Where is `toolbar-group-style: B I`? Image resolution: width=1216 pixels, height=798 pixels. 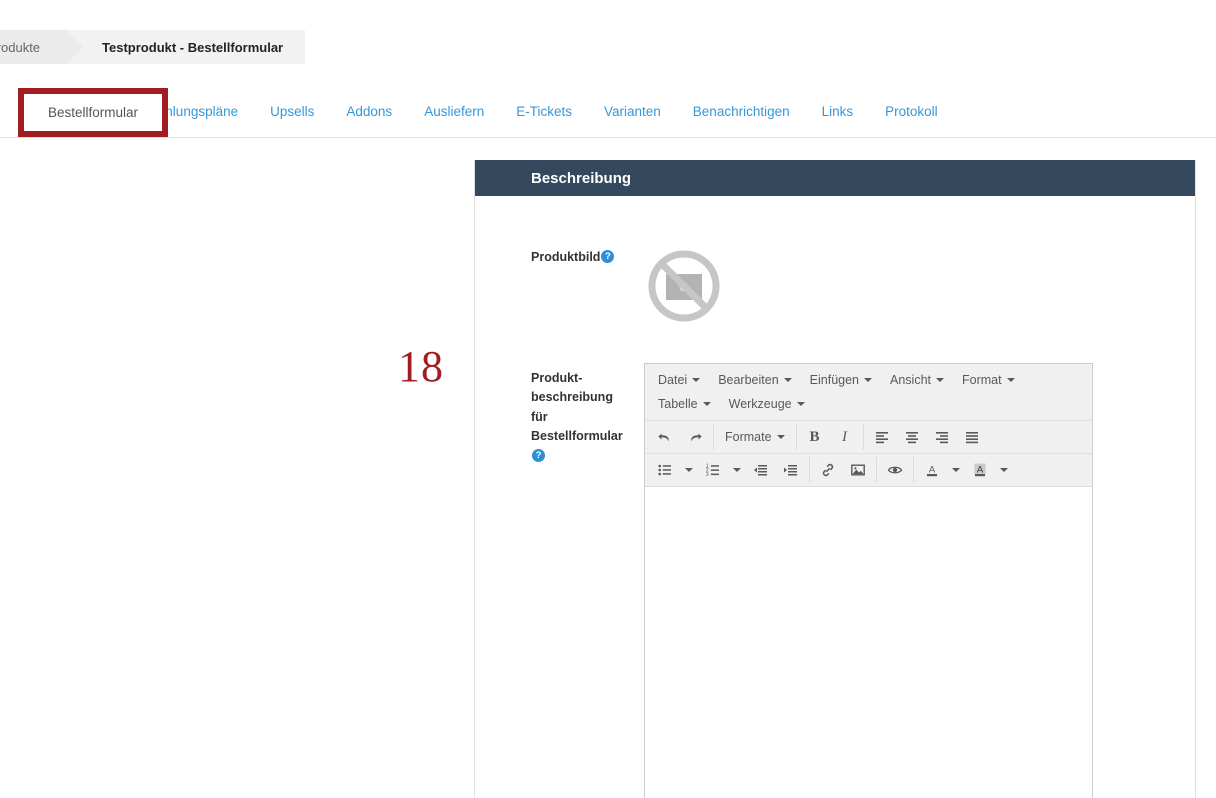
toolbar-group-style: B I is located at coordinates (830, 437).